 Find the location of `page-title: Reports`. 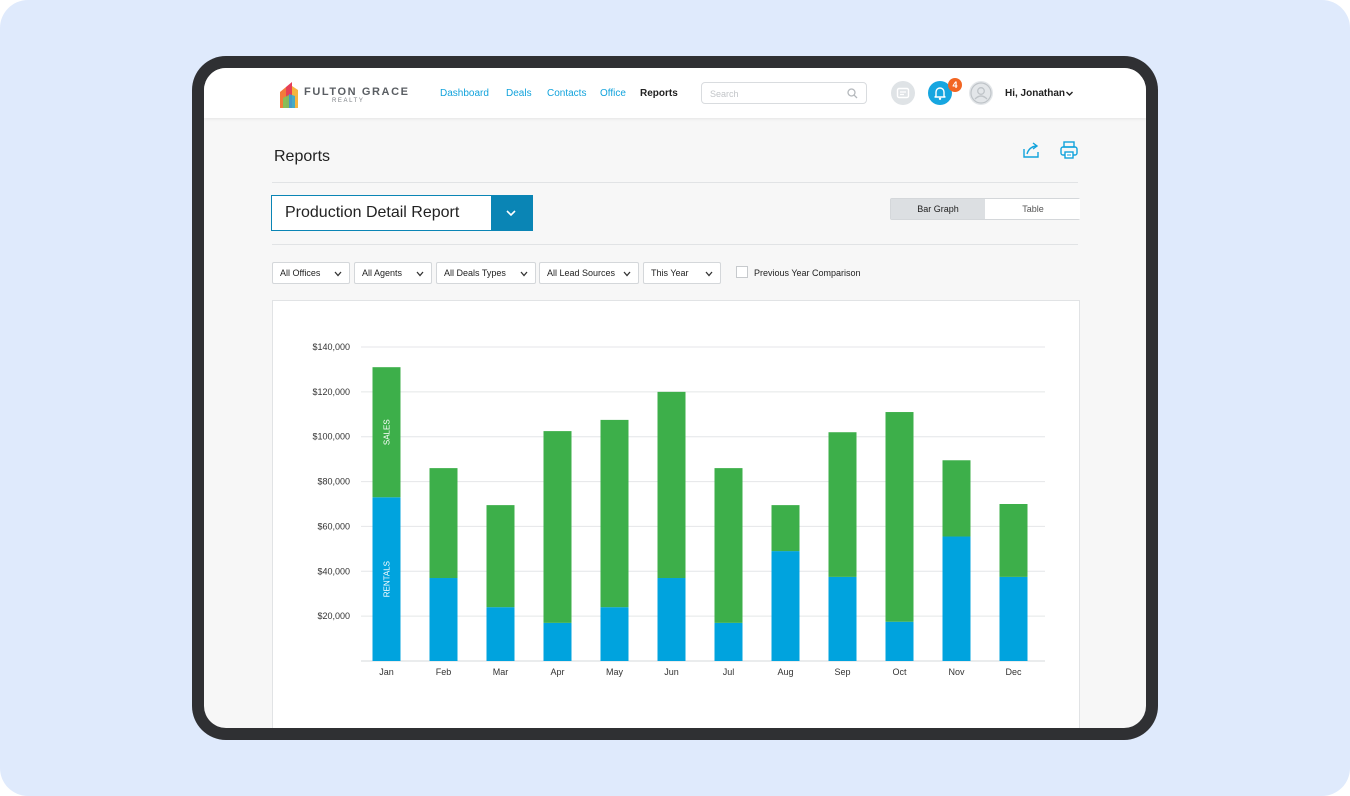

page-title: Reports is located at coordinates (302, 156).